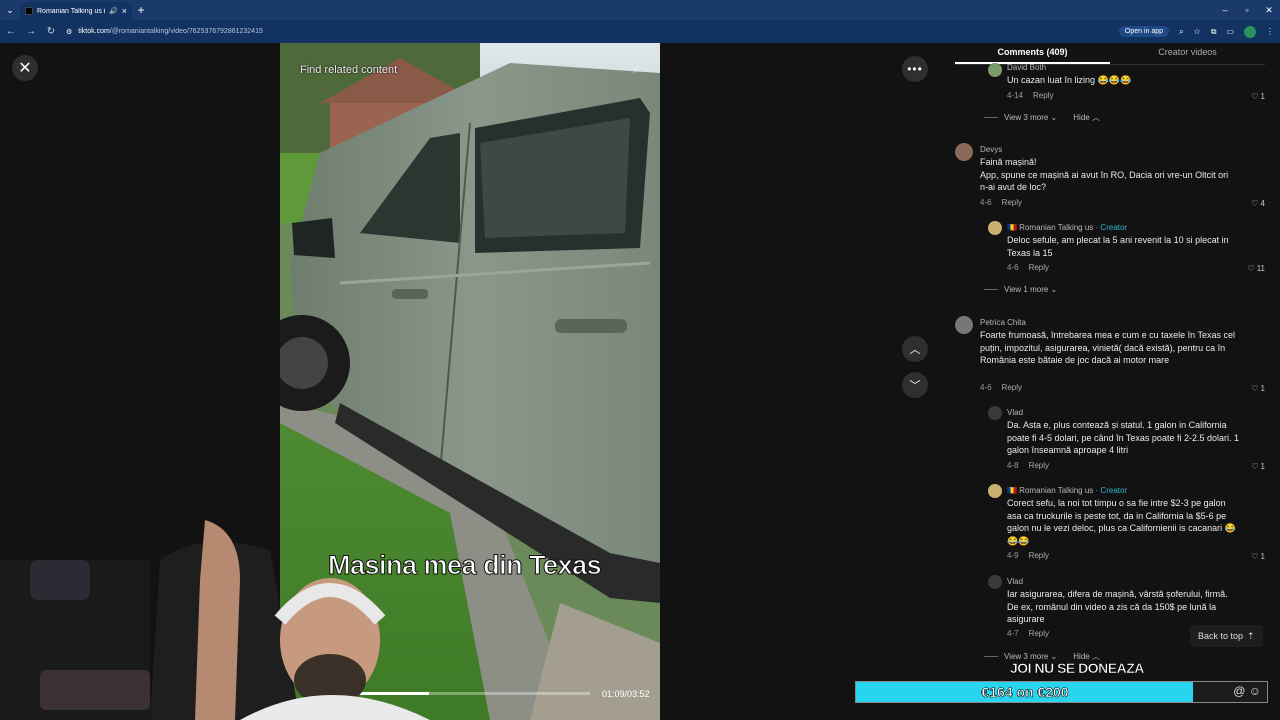 The height and width of the screenshot is (720, 1280). What do you see at coordinates (1214, 32) in the screenshot?
I see `extensions-icon: ⧉` at bounding box center [1214, 32].